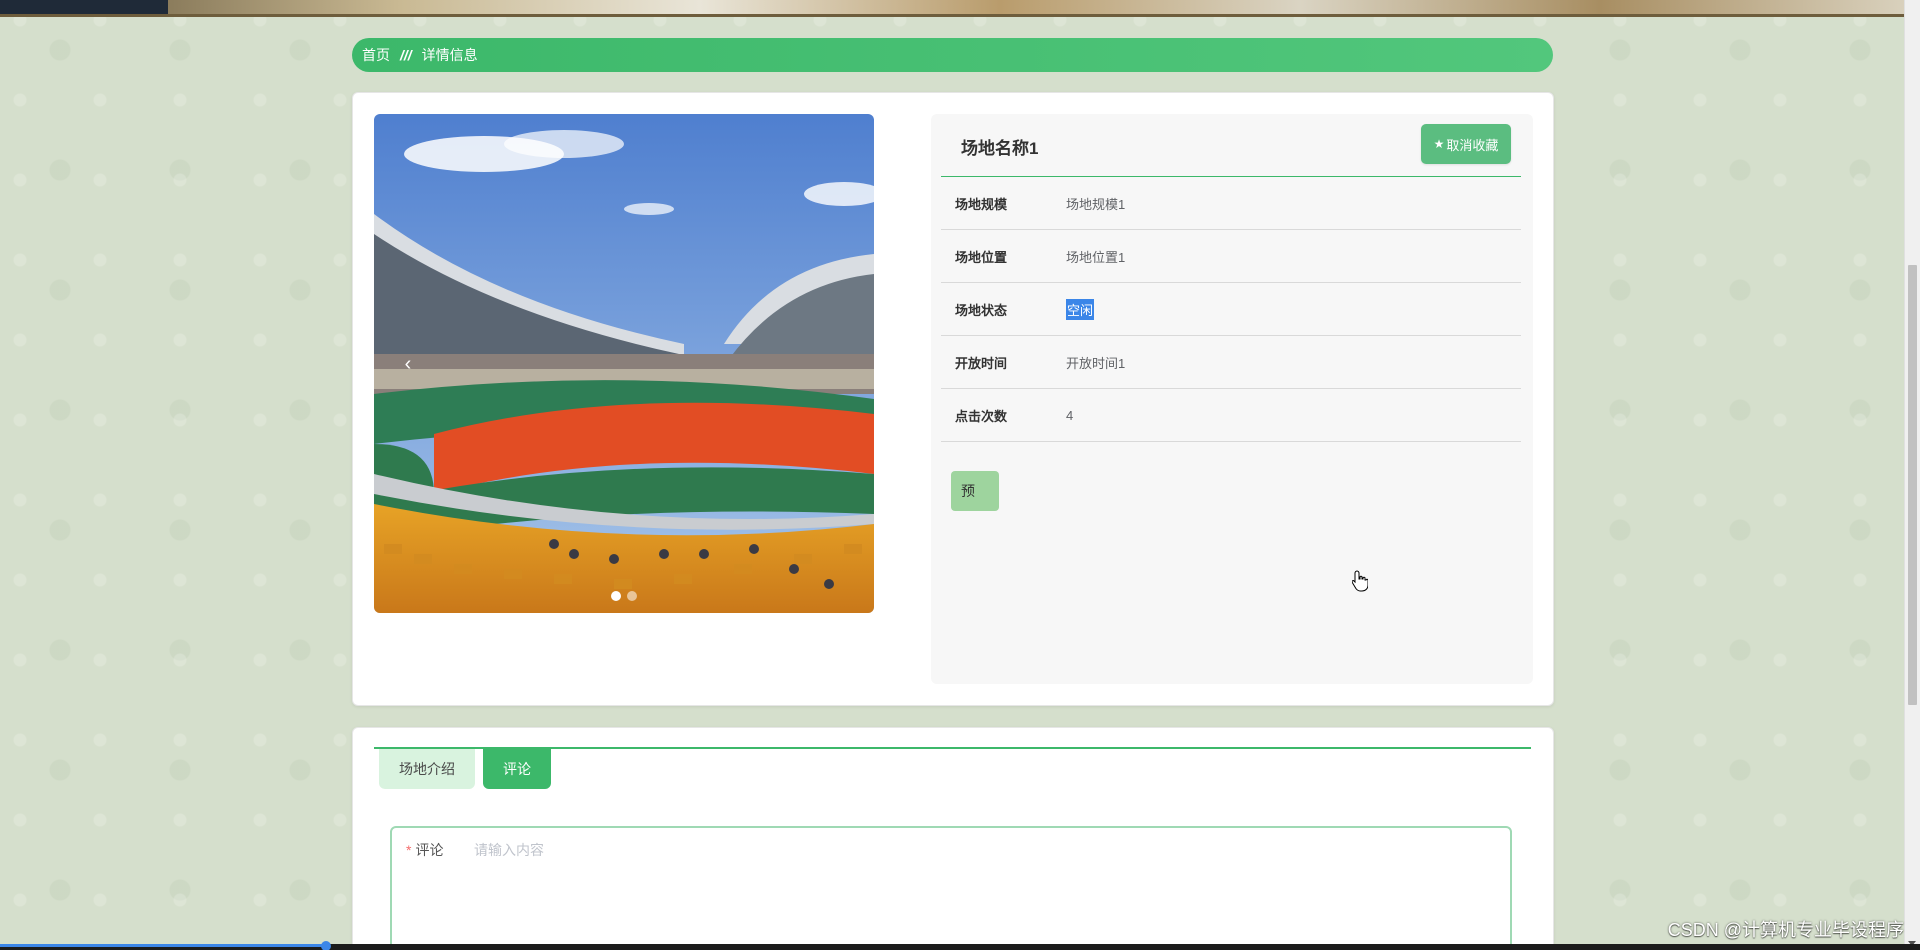  I want to click on required-mark: *, so click(409, 850).